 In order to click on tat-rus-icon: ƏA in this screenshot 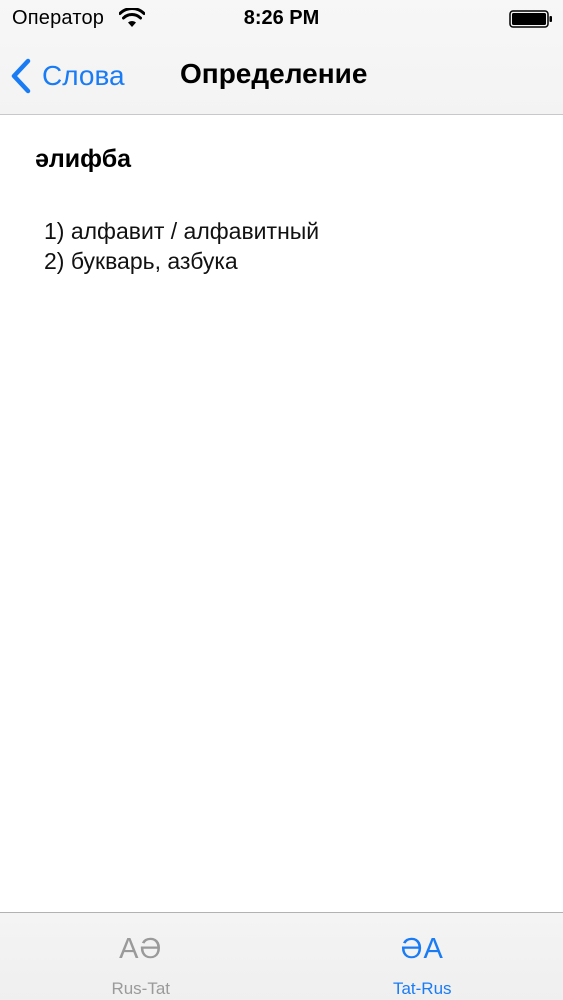, I will do `click(422, 949)`.